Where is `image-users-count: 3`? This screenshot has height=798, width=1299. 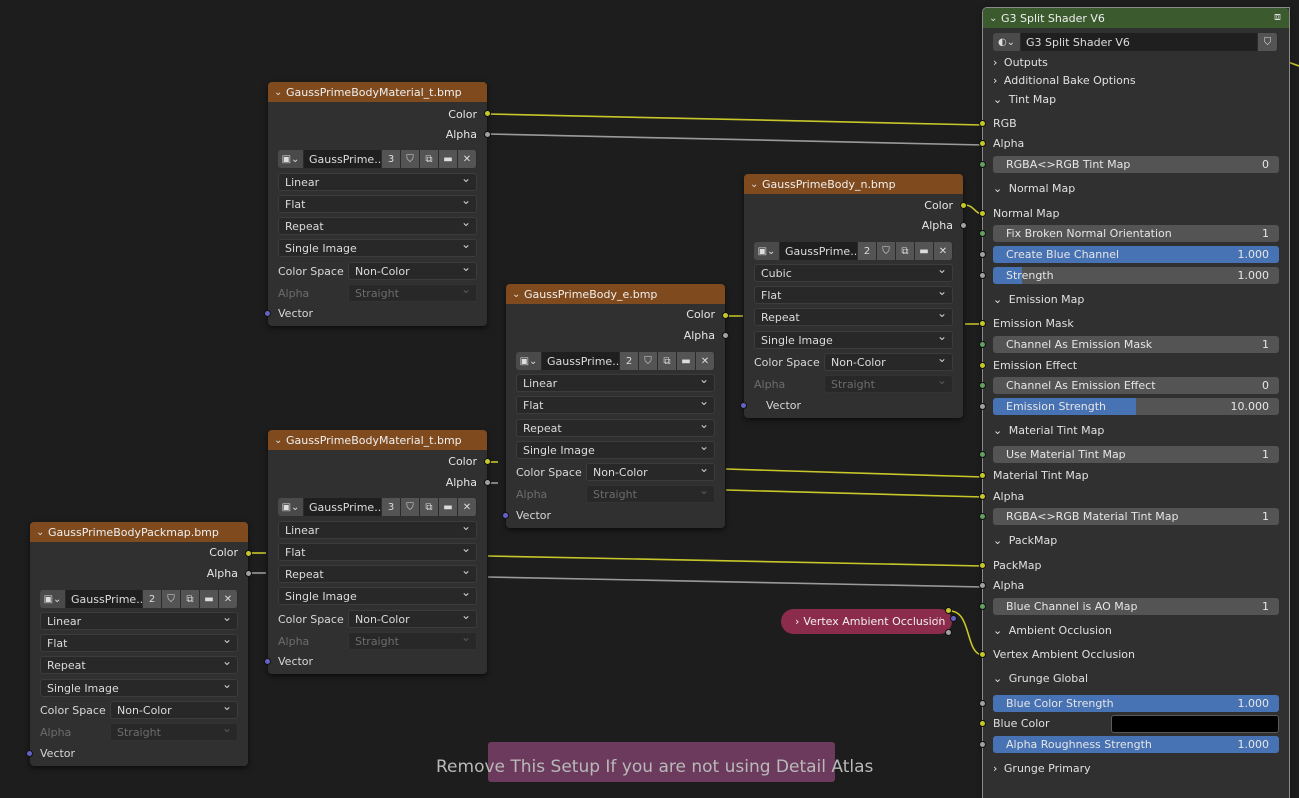
image-users-count: 3 is located at coordinates (391, 159).